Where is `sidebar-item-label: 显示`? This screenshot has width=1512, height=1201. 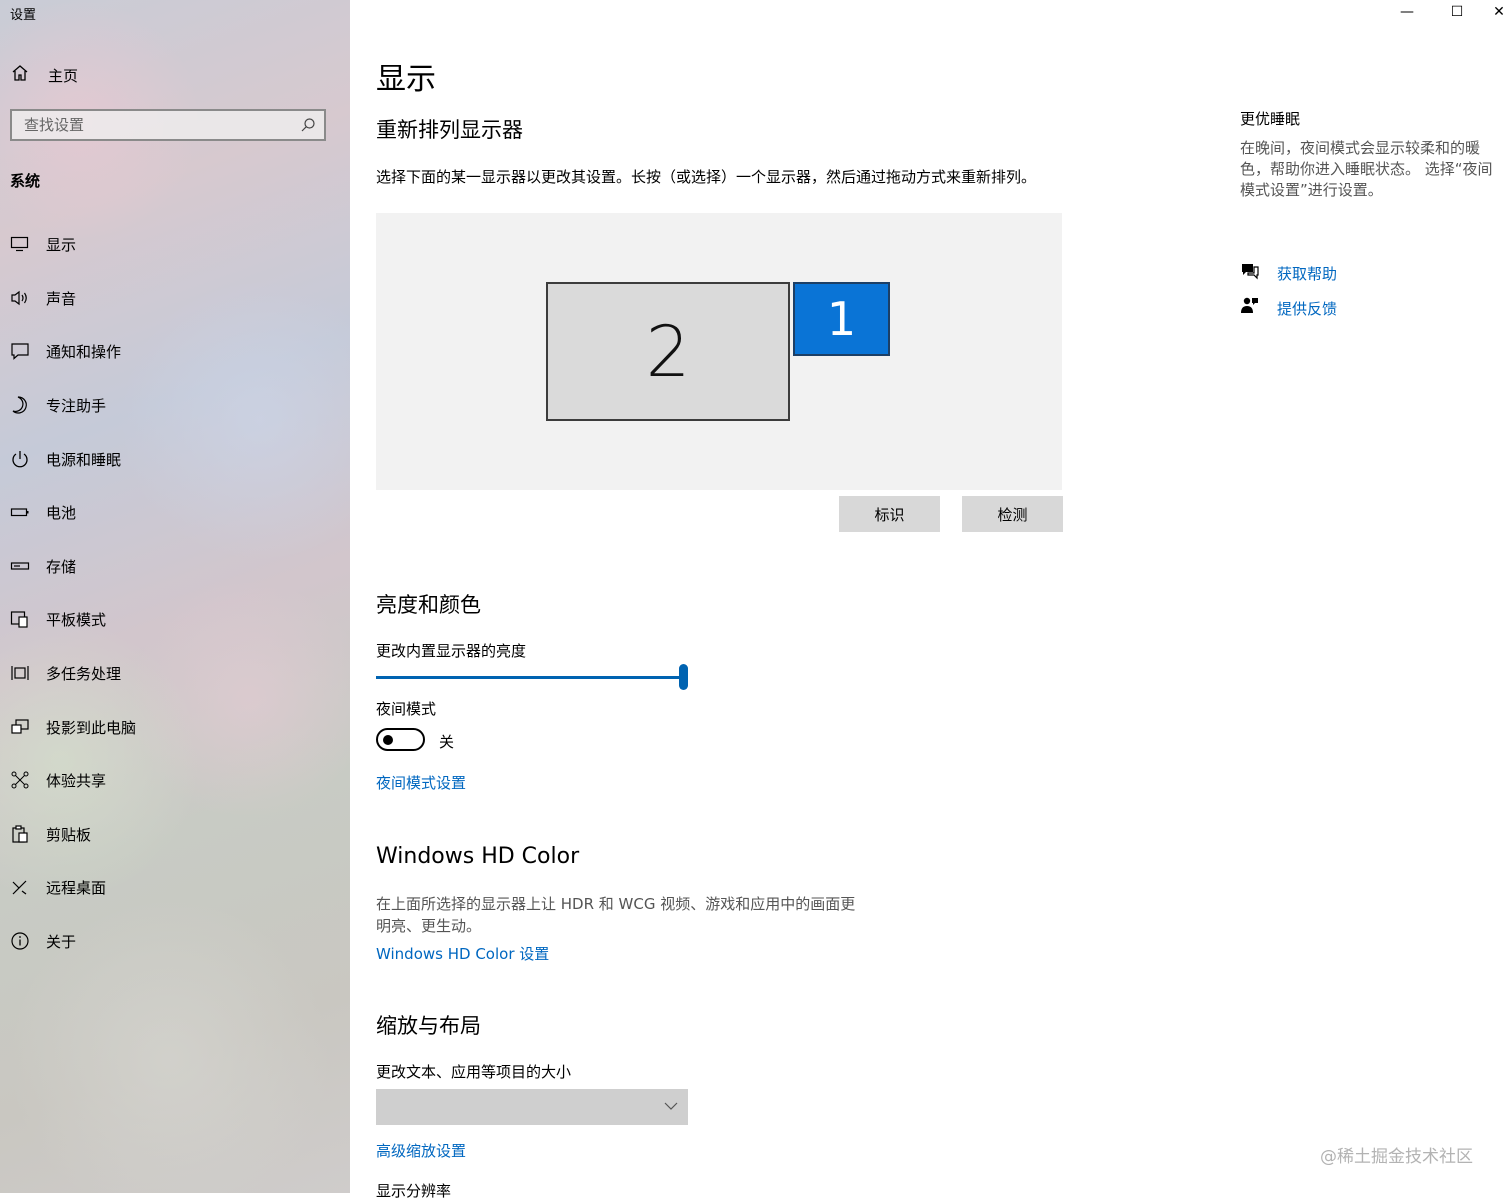
sidebar-item-label: 显示 is located at coordinates (61, 244).